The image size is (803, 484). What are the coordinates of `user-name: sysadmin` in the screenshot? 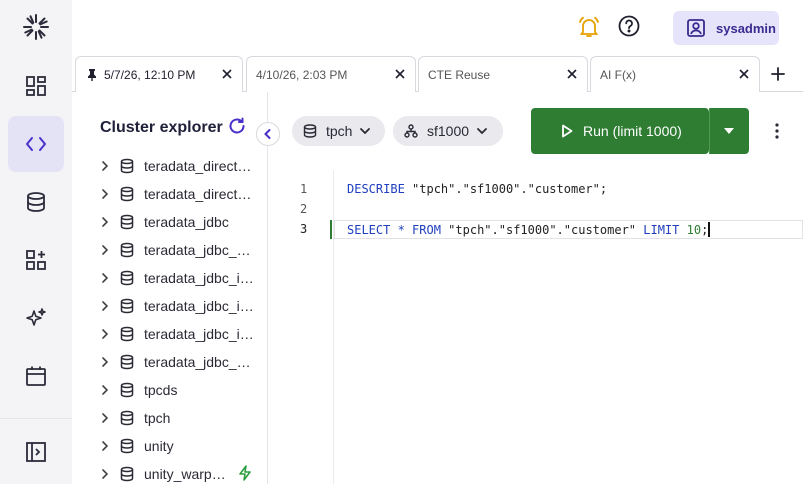 It's located at (746, 28).